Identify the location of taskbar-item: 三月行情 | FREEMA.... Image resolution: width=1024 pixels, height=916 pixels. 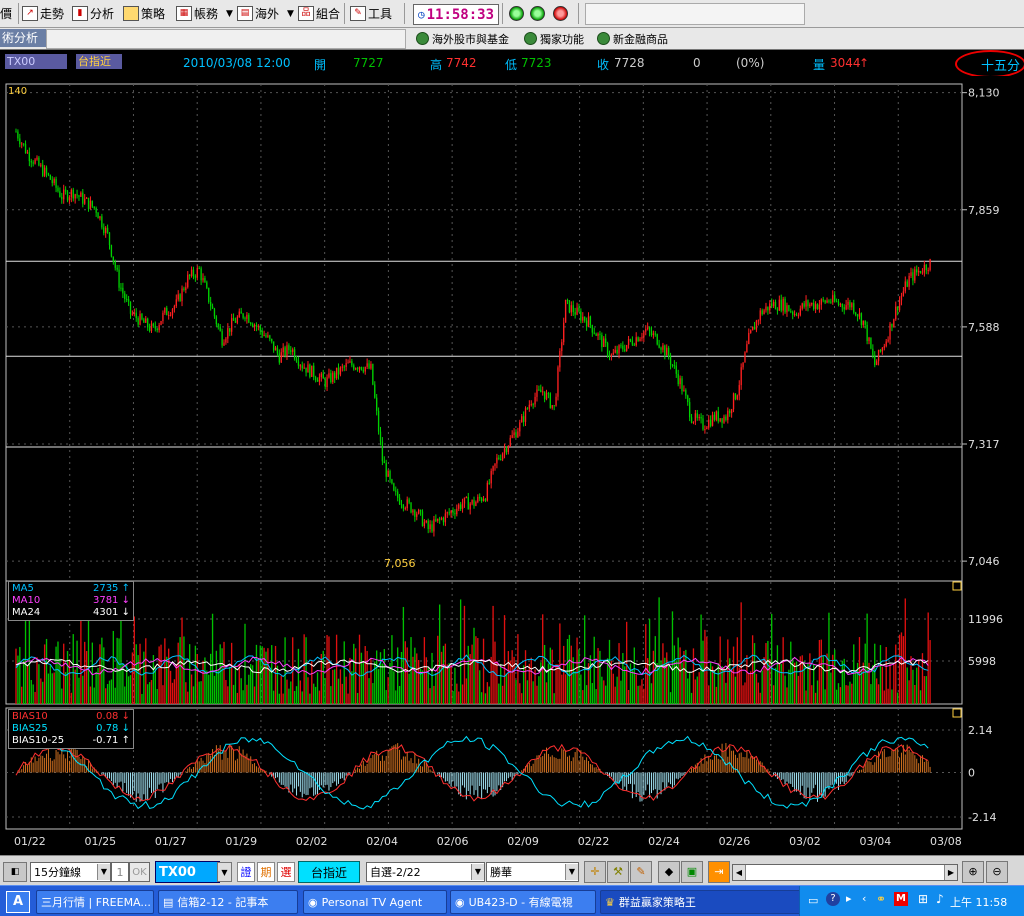
(95, 902).